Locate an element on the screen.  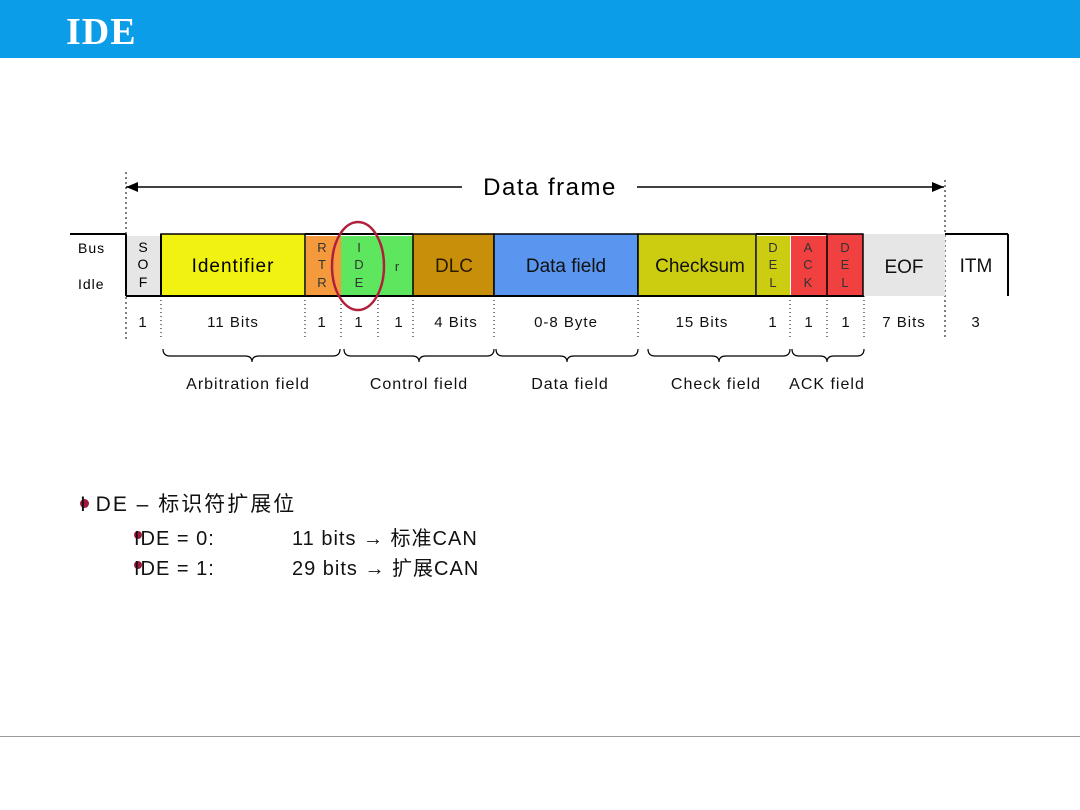
bullet-item-1: IDE = 0: 11 bits → 标准CAN is located at coordinates (306, 536).